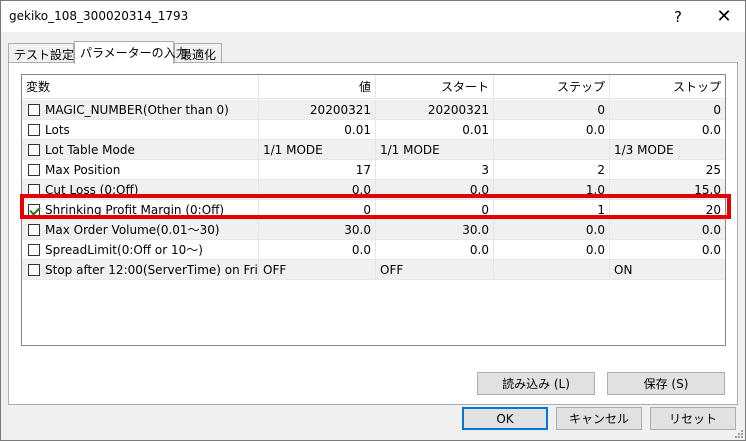 Image resolution: width=746 pixels, height=441 pixels. What do you see at coordinates (137, 110) in the screenshot?
I see `variable-name: MAGIC_NUMBER(Other than 0)` at bounding box center [137, 110].